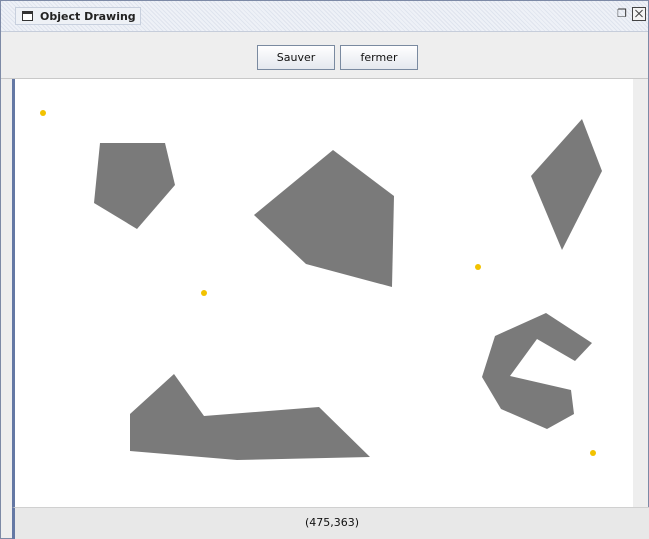 This screenshot has width=649, height=539. What do you see at coordinates (88, 16) in the screenshot?
I see `window-title: Object Drawing` at bounding box center [88, 16].